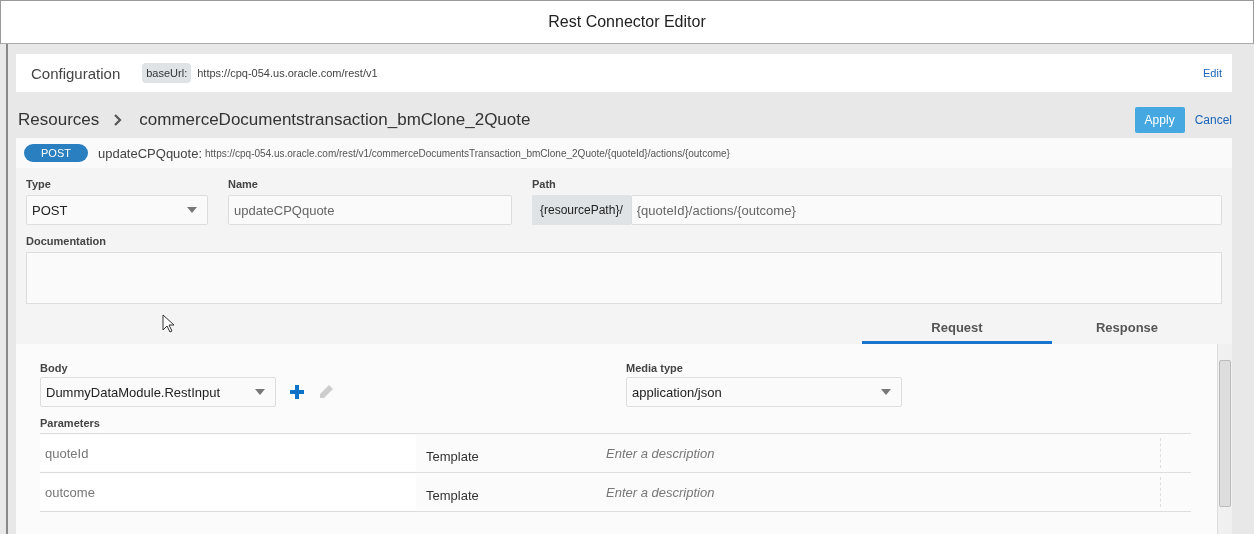 This screenshot has height=534, width=1254. What do you see at coordinates (1224, 439) in the screenshot?
I see `scrollbar` at bounding box center [1224, 439].